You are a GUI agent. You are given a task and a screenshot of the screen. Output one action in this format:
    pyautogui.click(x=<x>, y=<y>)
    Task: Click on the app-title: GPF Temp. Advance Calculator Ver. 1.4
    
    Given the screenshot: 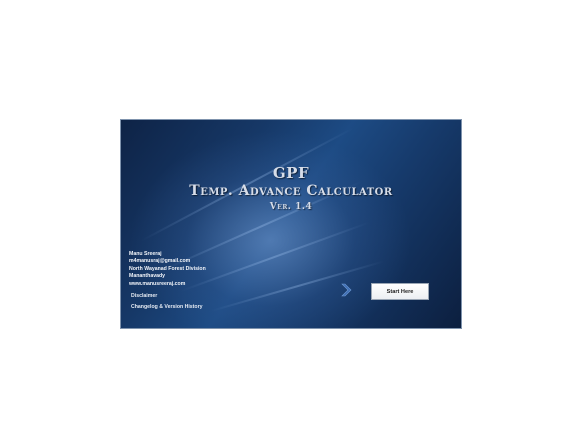 What is the action you would take?
    pyautogui.click(x=291, y=188)
    